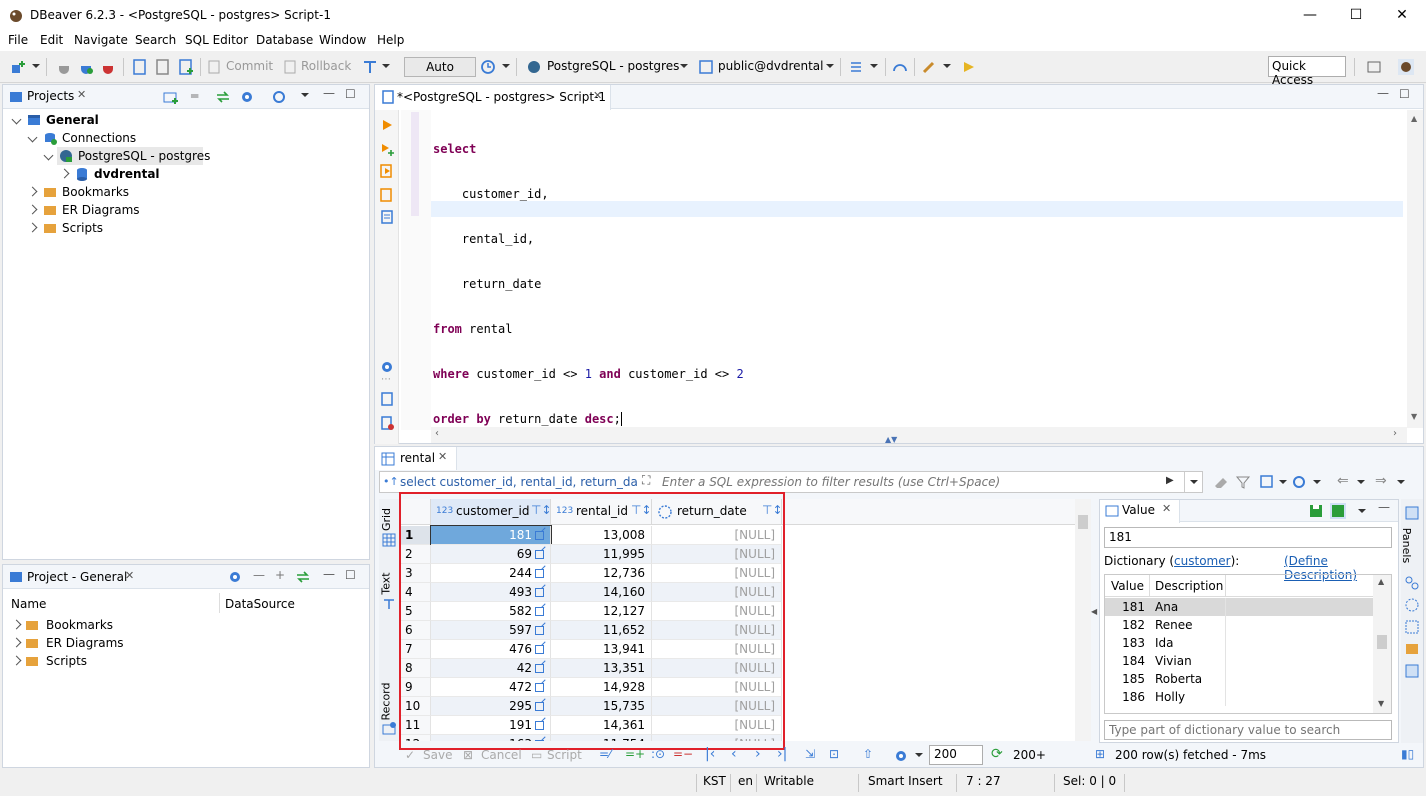 The image size is (1426, 796). What do you see at coordinates (249, 66) in the screenshot?
I see `commit-button: Commit` at bounding box center [249, 66].